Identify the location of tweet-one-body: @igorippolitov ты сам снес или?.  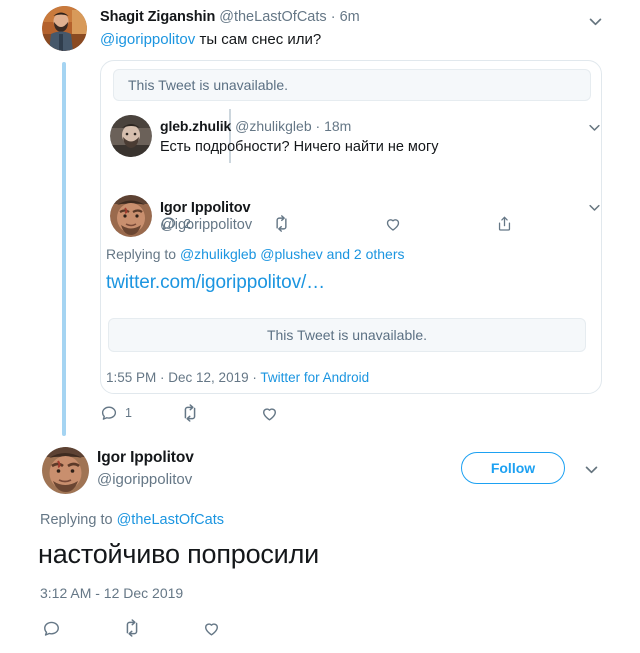
(210, 40).